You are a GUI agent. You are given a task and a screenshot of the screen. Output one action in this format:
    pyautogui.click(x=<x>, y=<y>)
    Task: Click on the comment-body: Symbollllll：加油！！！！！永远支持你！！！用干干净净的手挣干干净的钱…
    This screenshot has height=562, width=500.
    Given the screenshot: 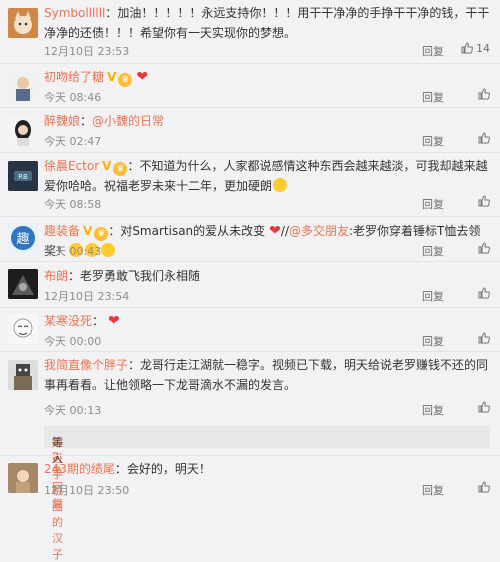 What is the action you would take?
    pyautogui.click(x=267, y=23)
    